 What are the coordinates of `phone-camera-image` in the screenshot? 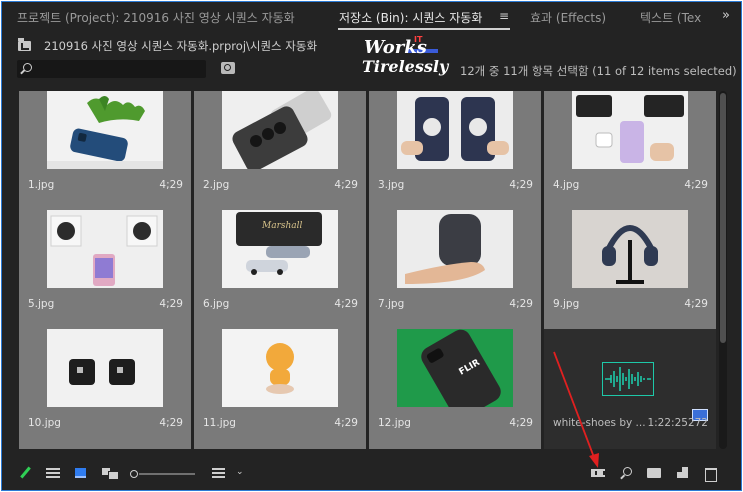 It's located at (280, 130).